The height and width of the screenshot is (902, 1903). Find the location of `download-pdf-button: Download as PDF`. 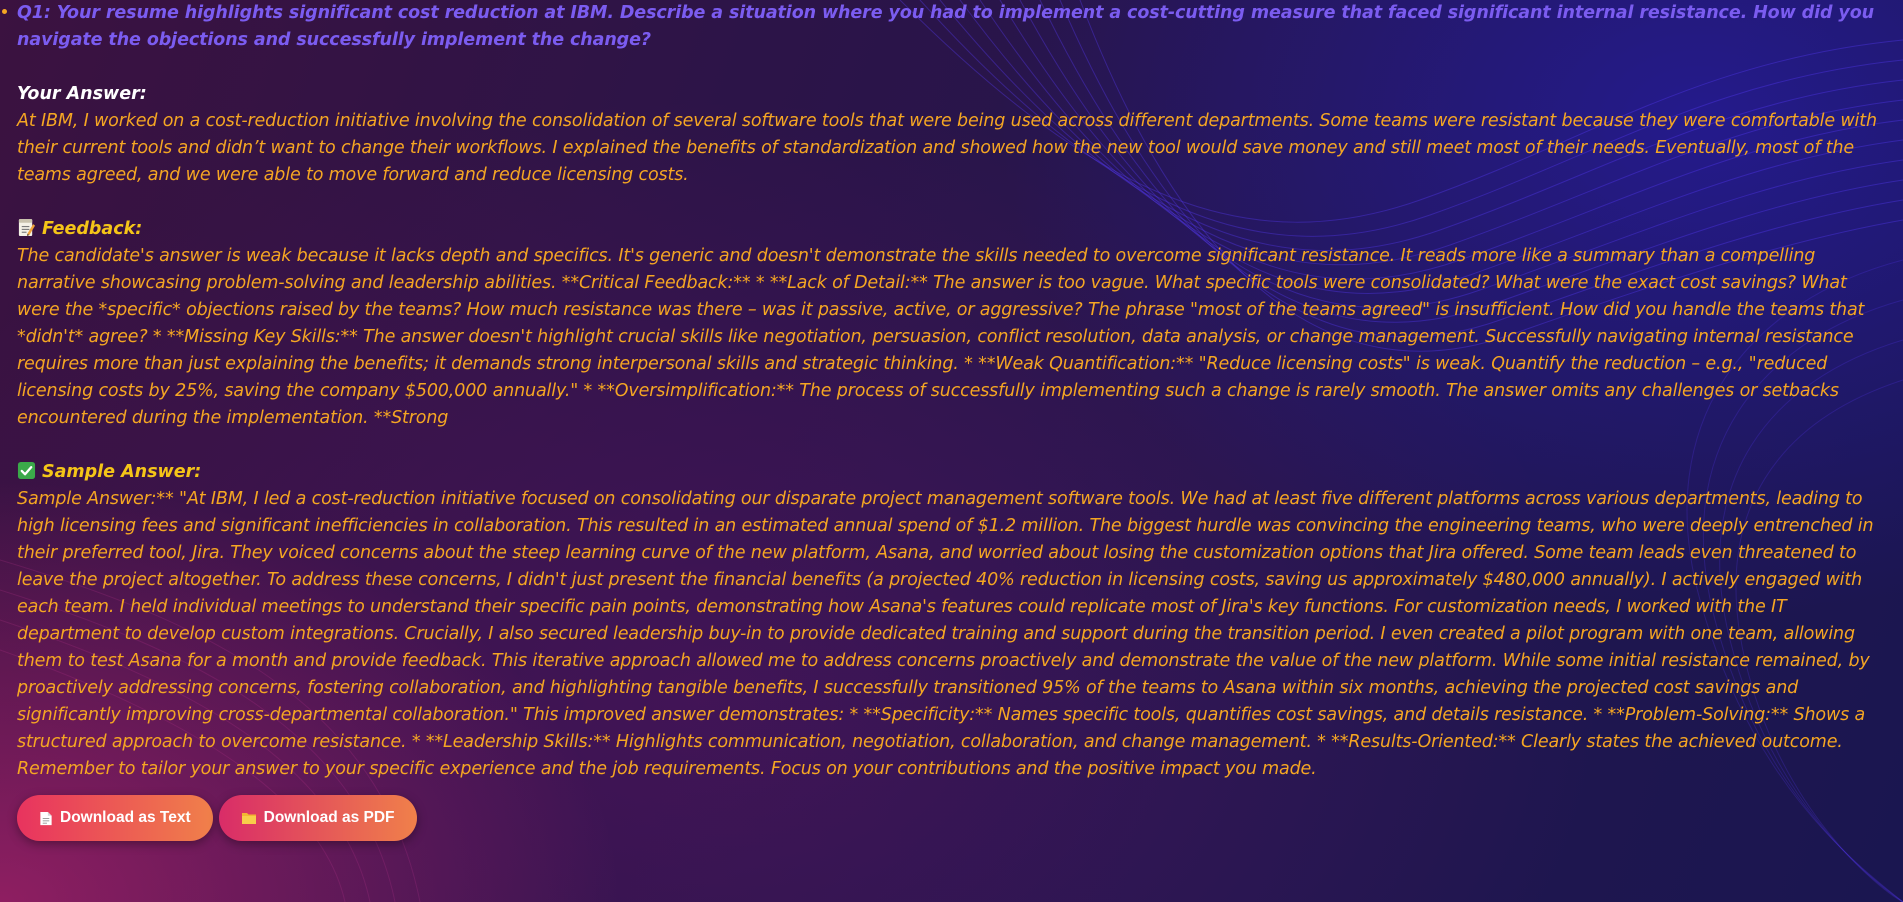

download-pdf-button: Download as PDF is located at coordinates (317, 818).